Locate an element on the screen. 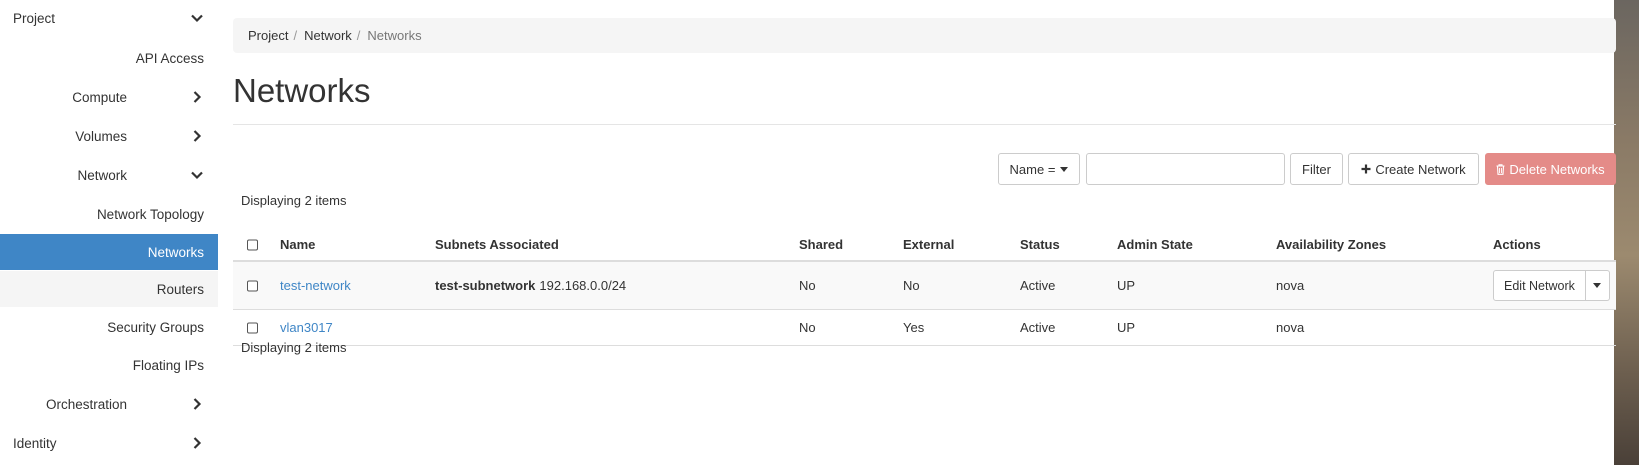 The image size is (1639, 465). filter-field-select: Name = is located at coordinates (1039, 169).